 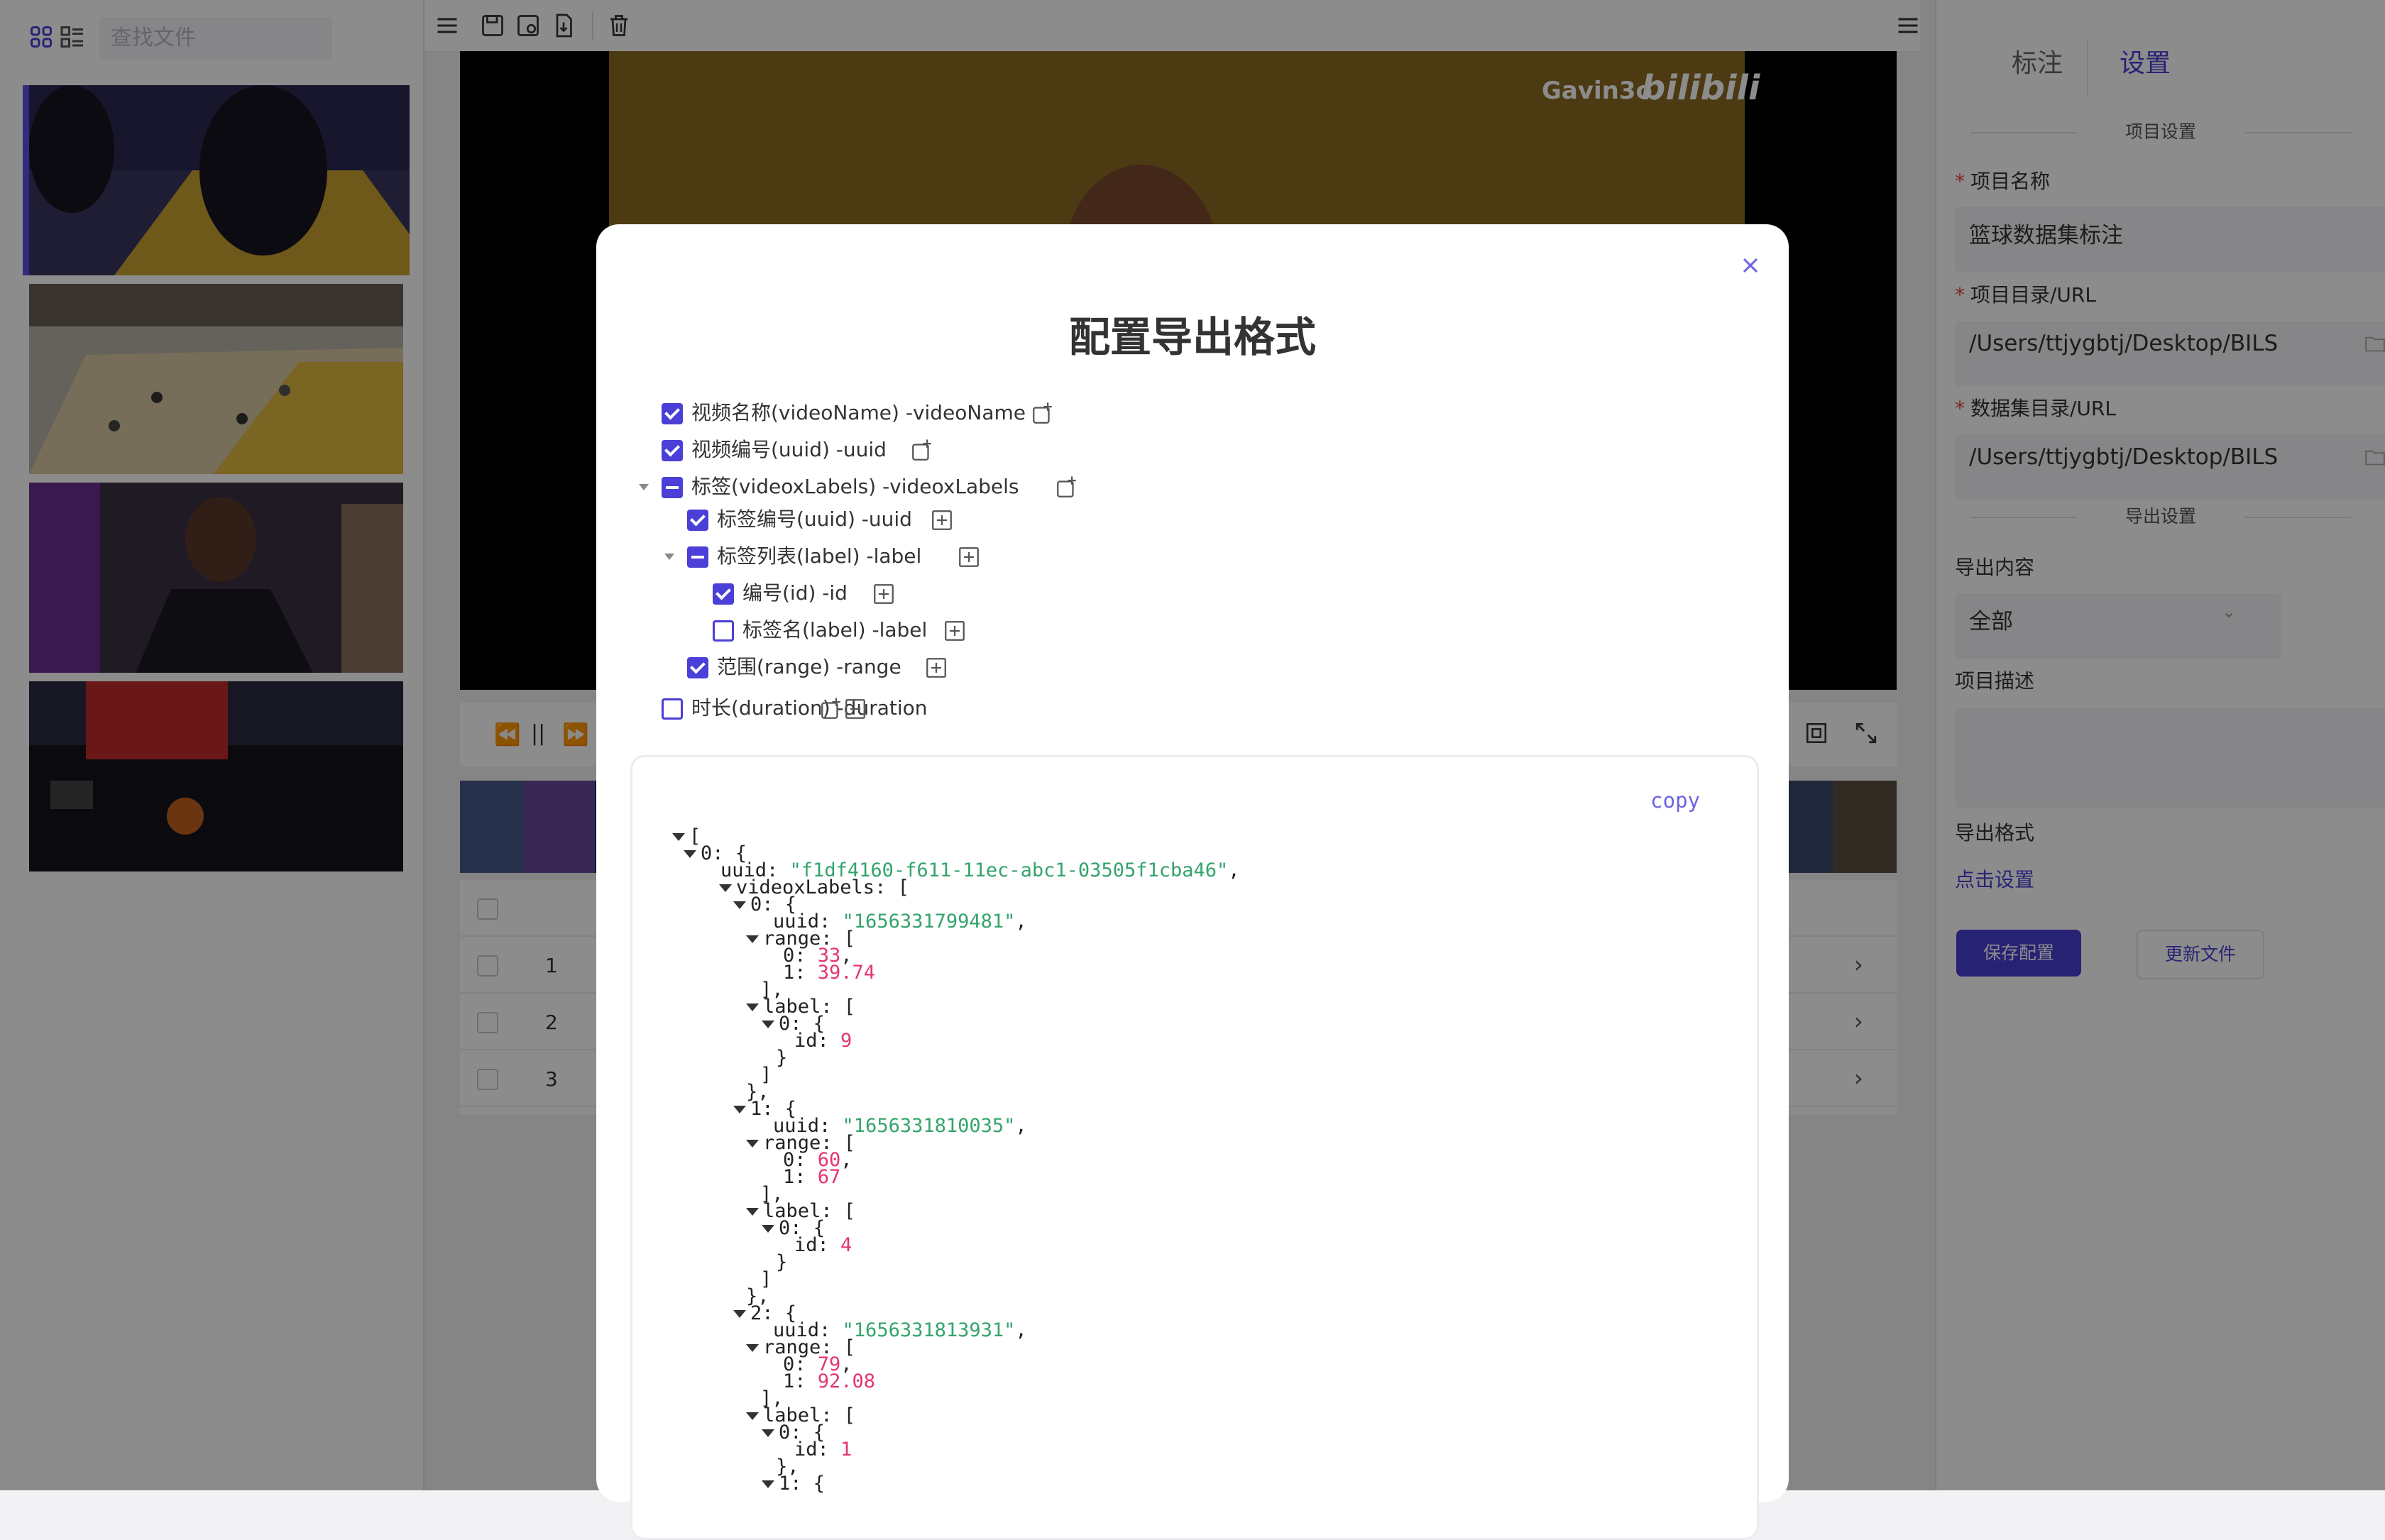 I want to click on json-line: id: 9, so click(x=823, y=1041).